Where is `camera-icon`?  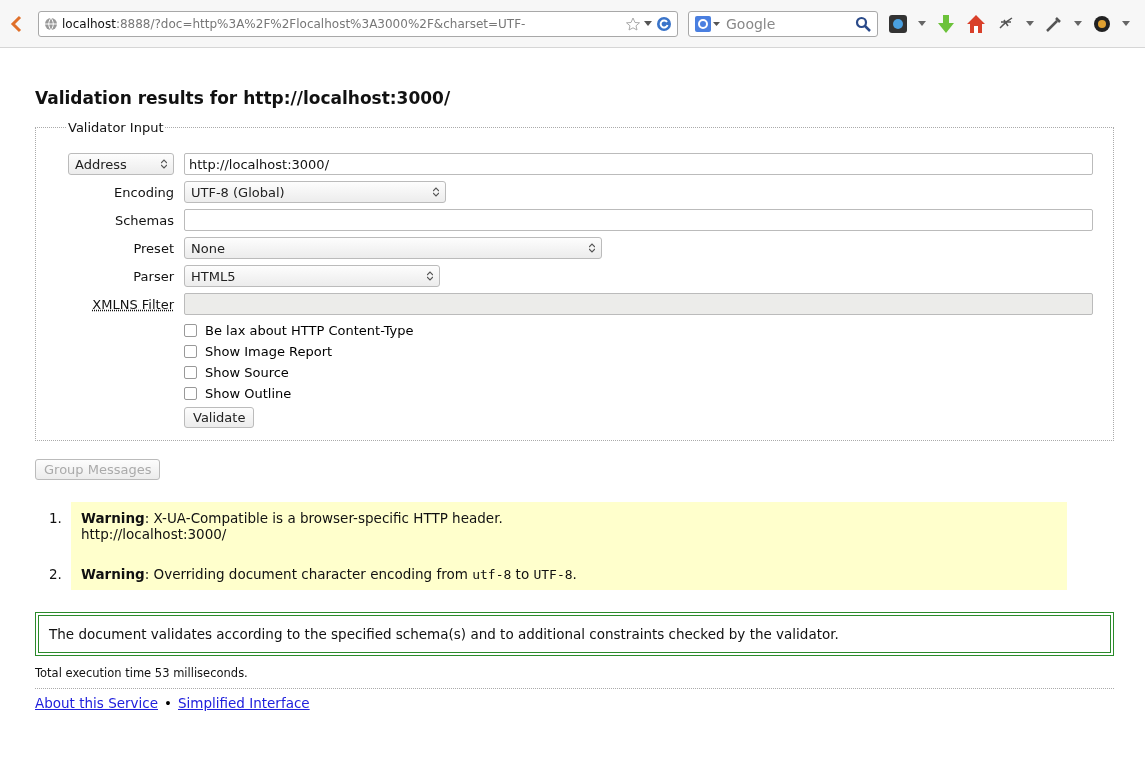 camera-icon is located at coordinates (898, 23).